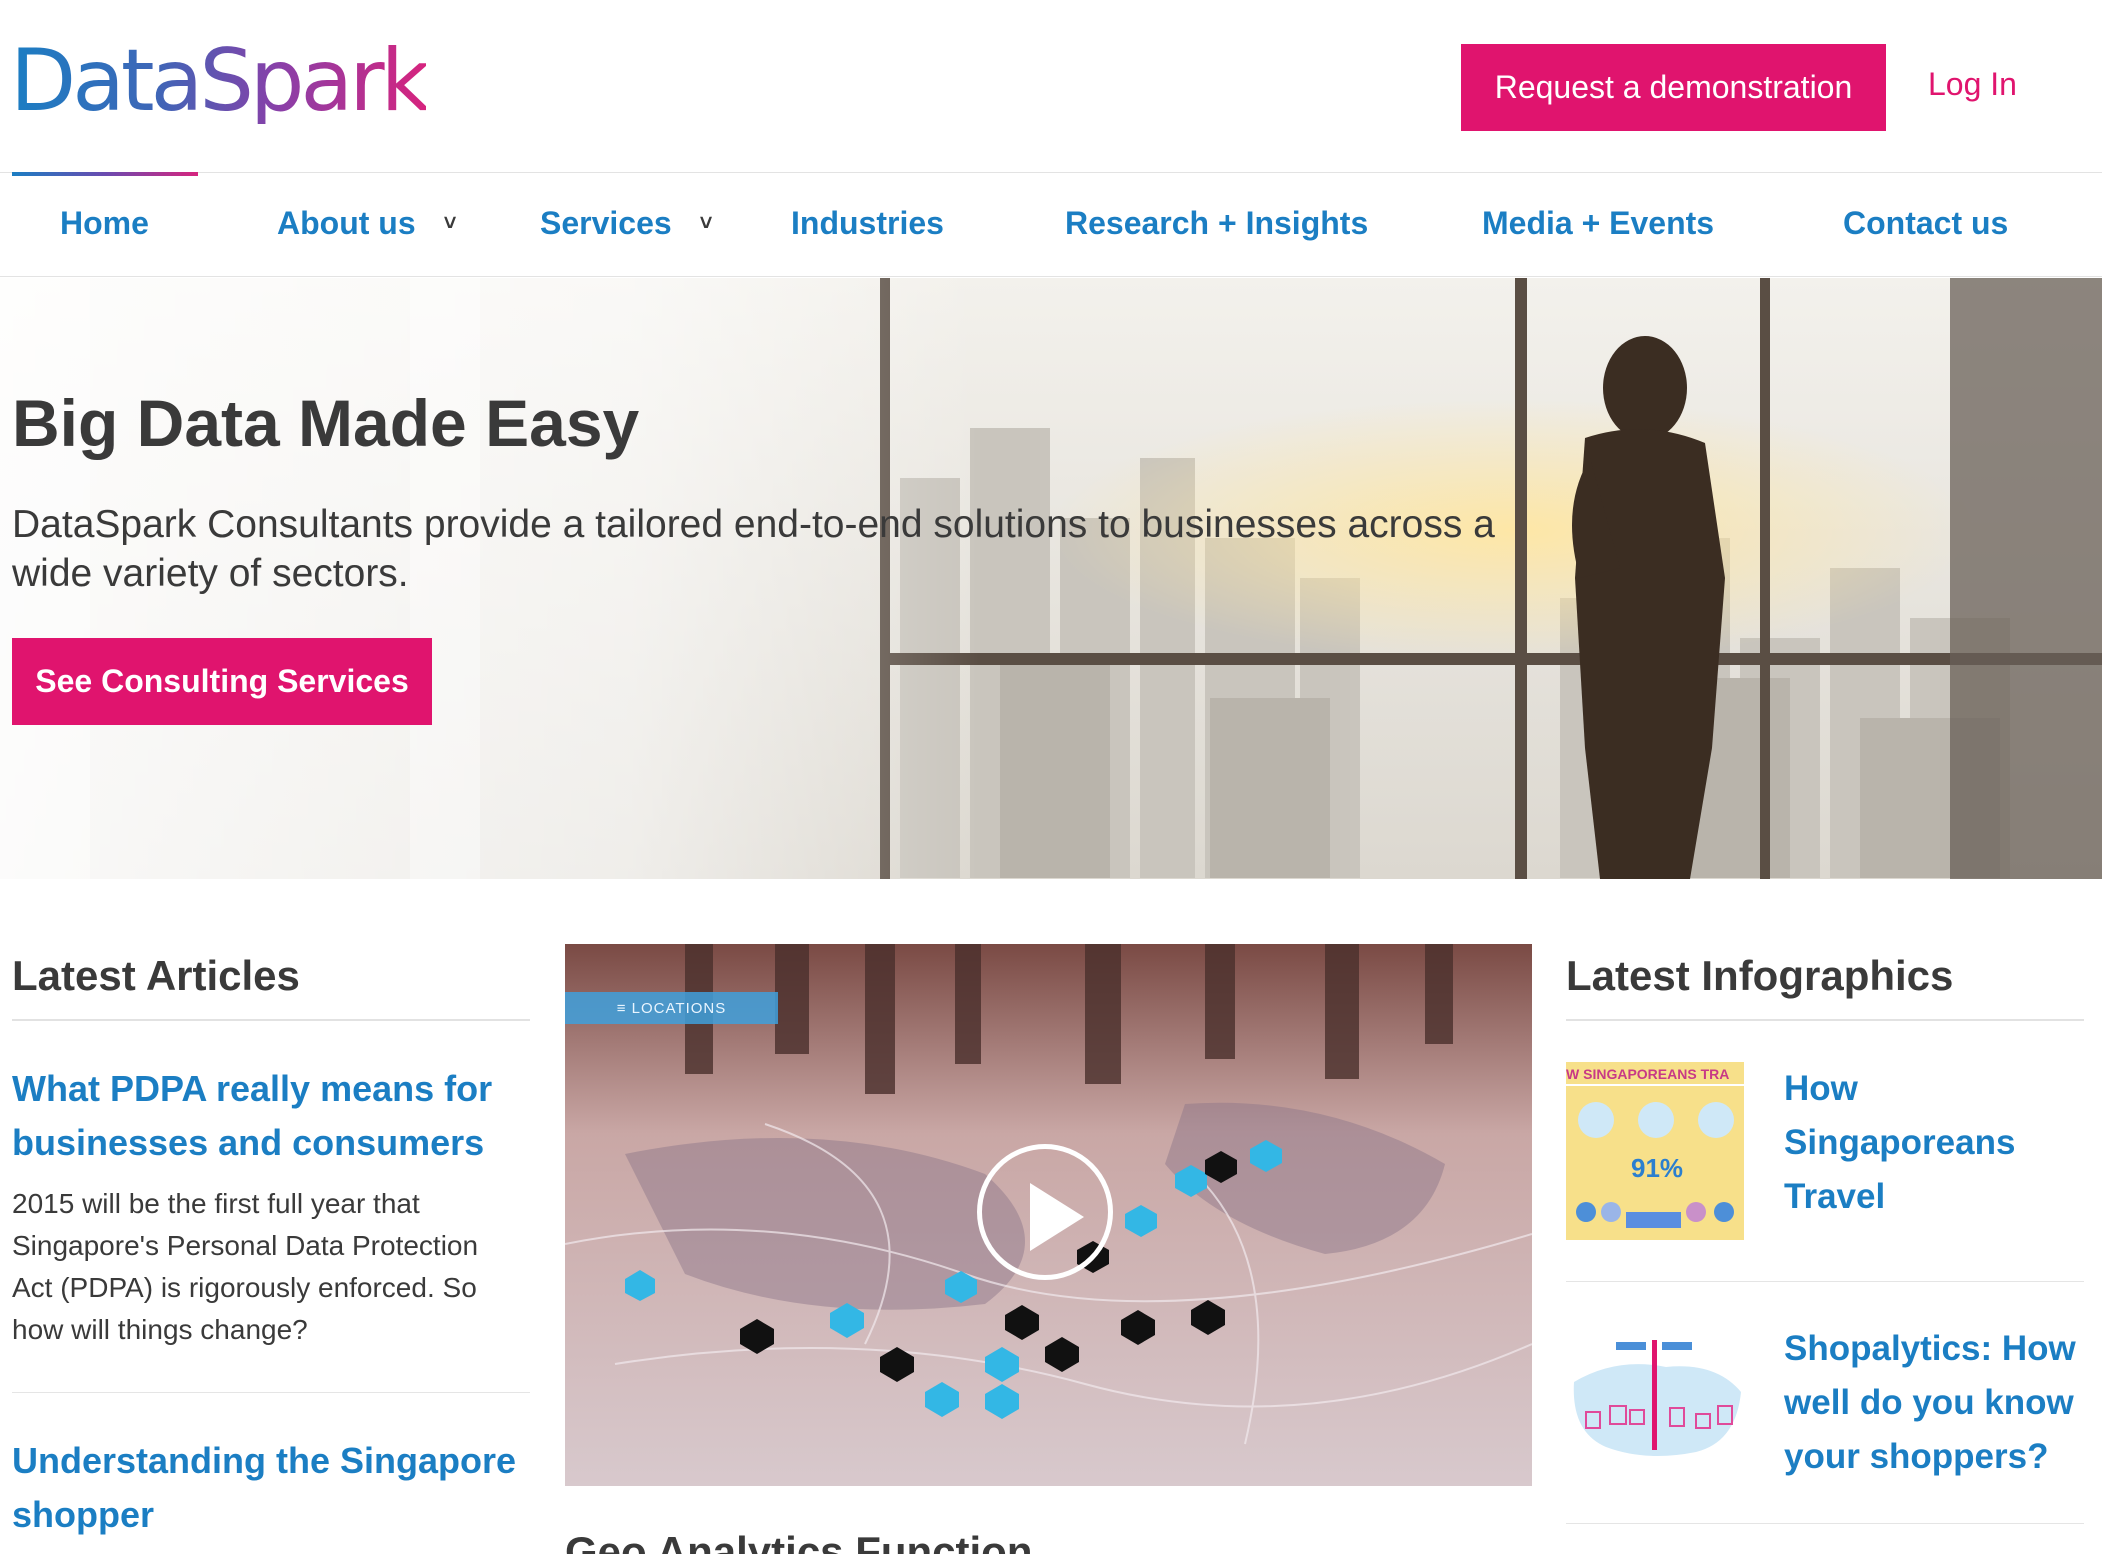  I want to click on nav-item-label: Research + Insights, so click(1217, 223).